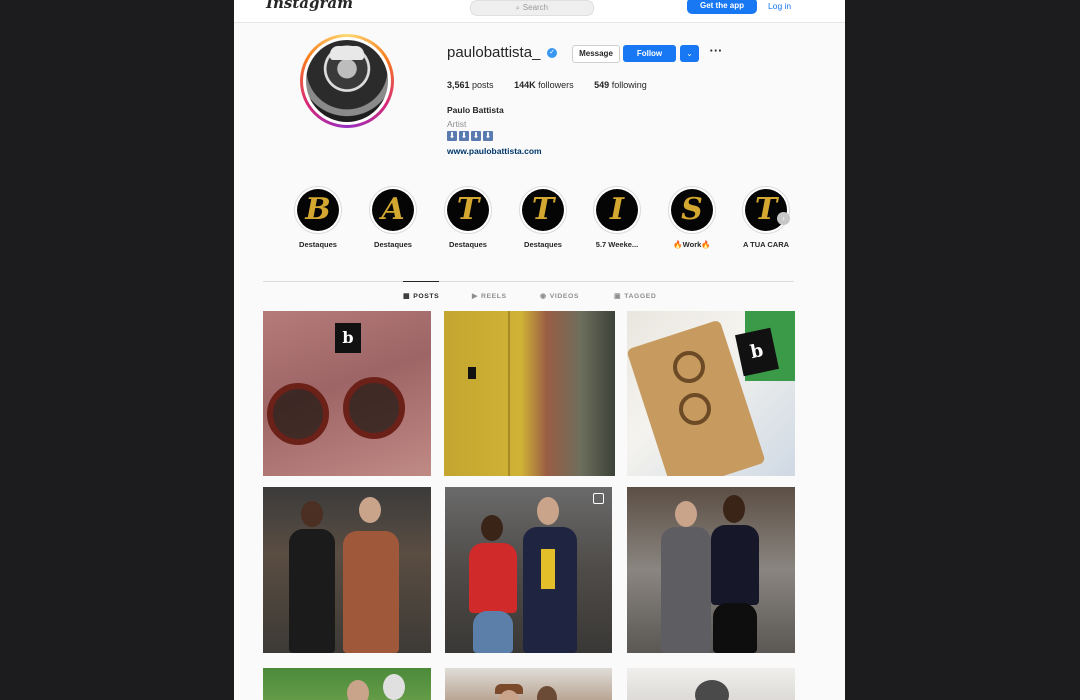 This screenshot has width=1080, height=700. What do you see at coordinates (692, 210) in the screenshot?
I see `highlight-cover: S` at bounding box center [692, 210].